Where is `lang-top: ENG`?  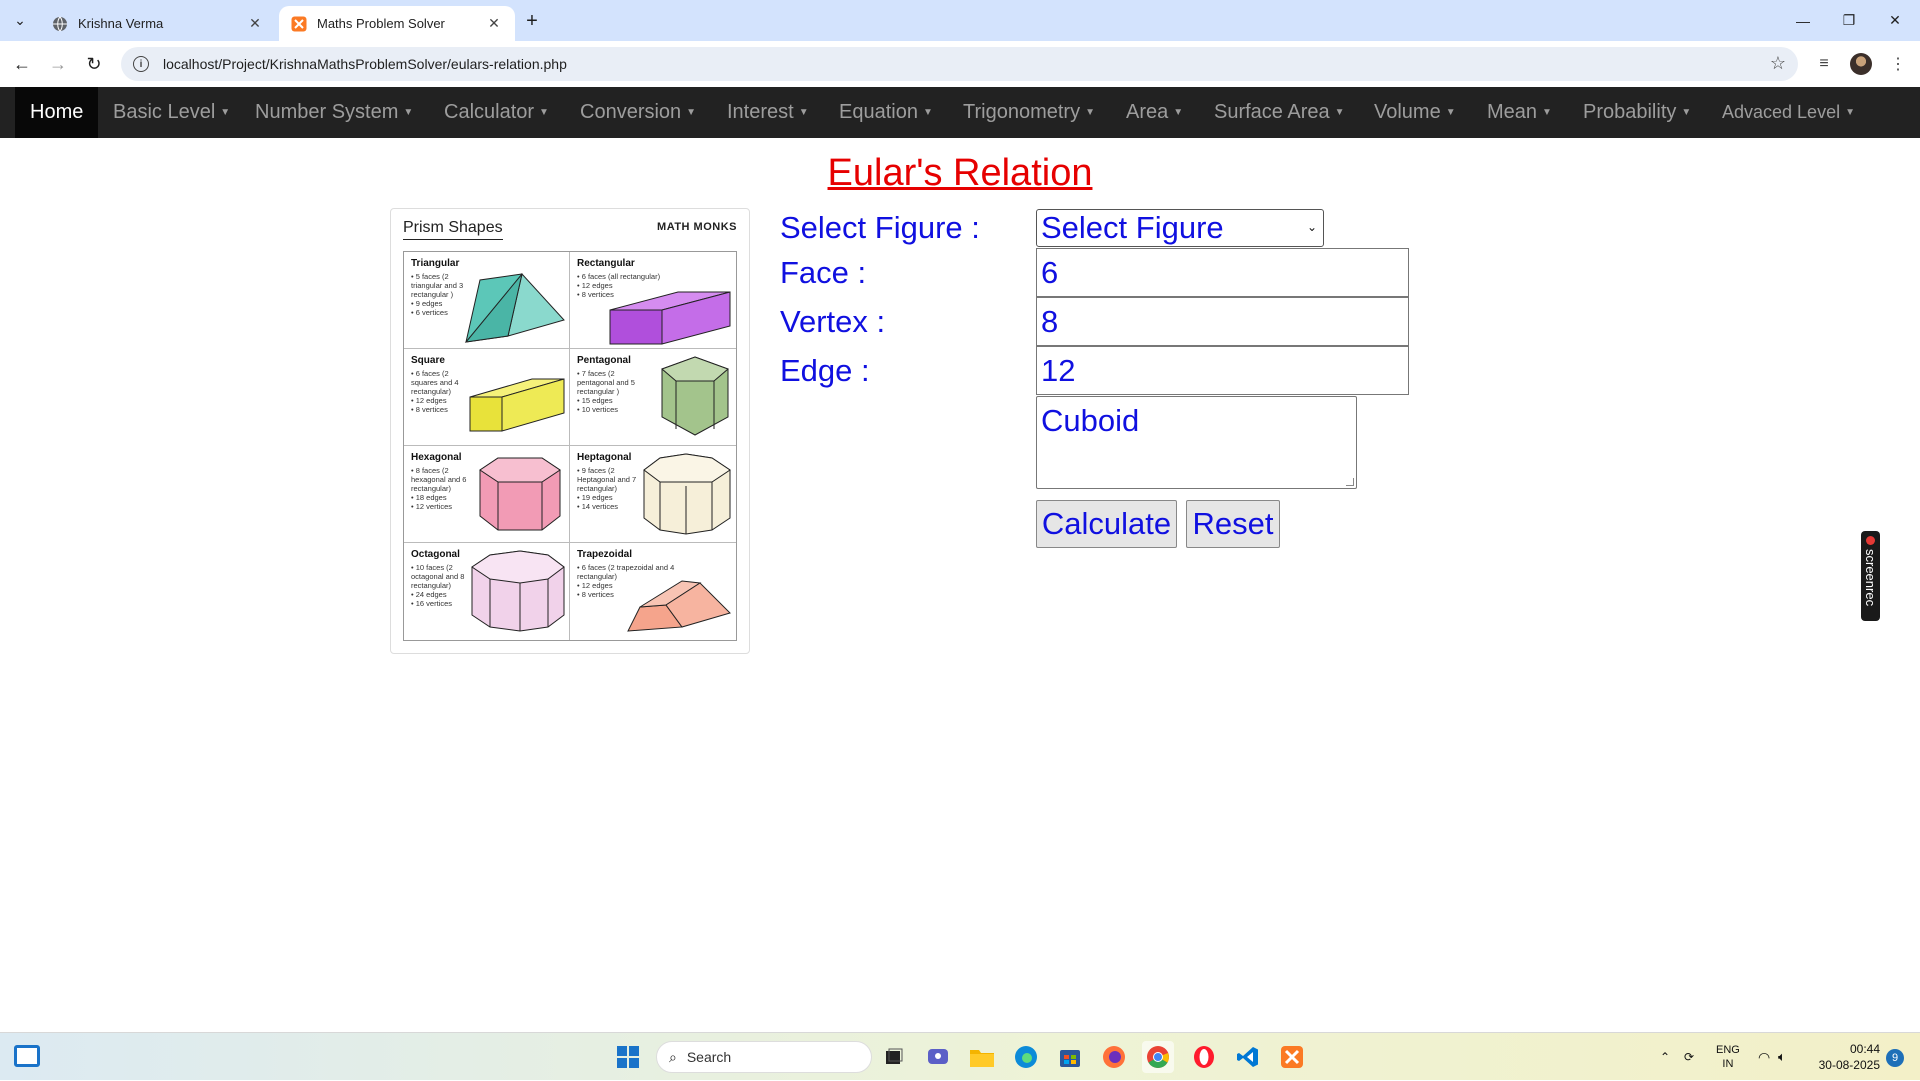 lang-top: ENG is located at coordinates (1728, 1050).